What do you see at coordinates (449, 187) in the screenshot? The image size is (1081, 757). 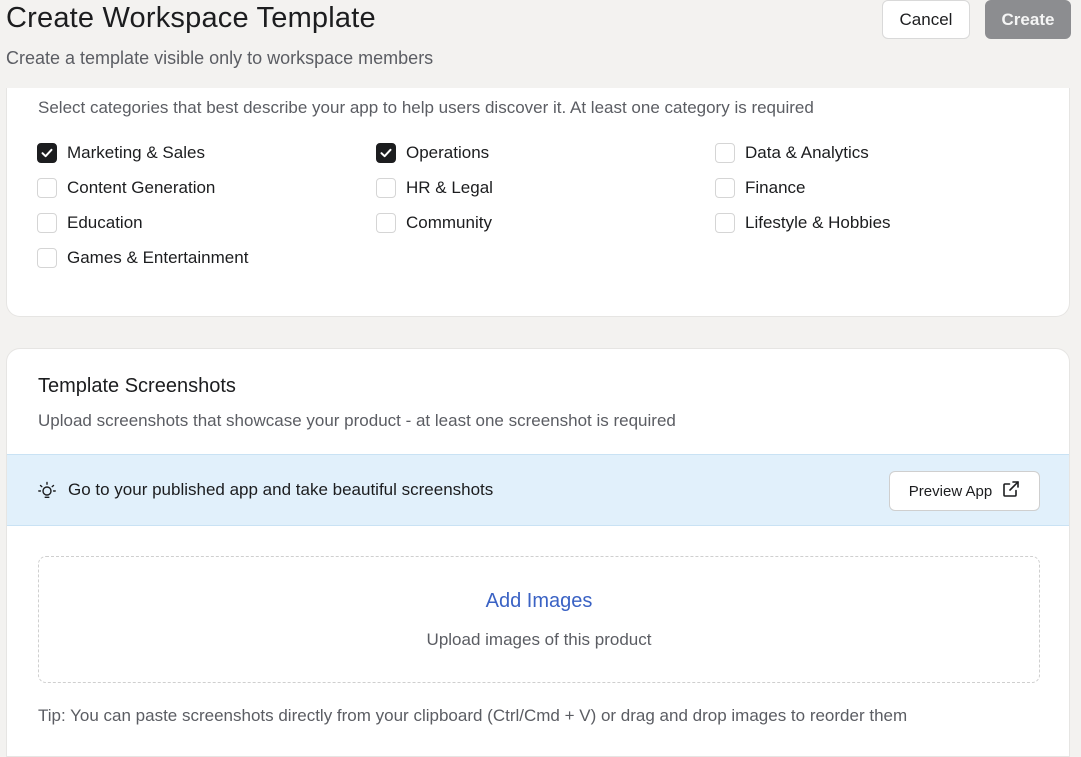 I see `category-label: HR & Legal` at bounding box center [449, 187].